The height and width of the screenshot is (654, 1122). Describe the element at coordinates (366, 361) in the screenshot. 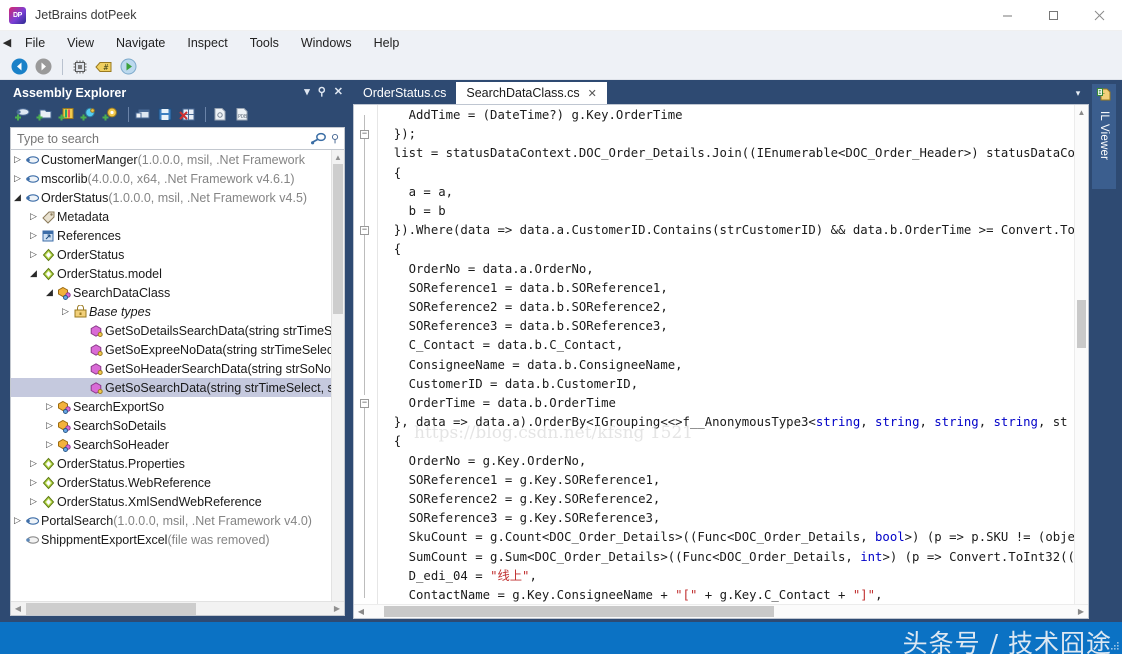

I see `editor-gutter` at that location.